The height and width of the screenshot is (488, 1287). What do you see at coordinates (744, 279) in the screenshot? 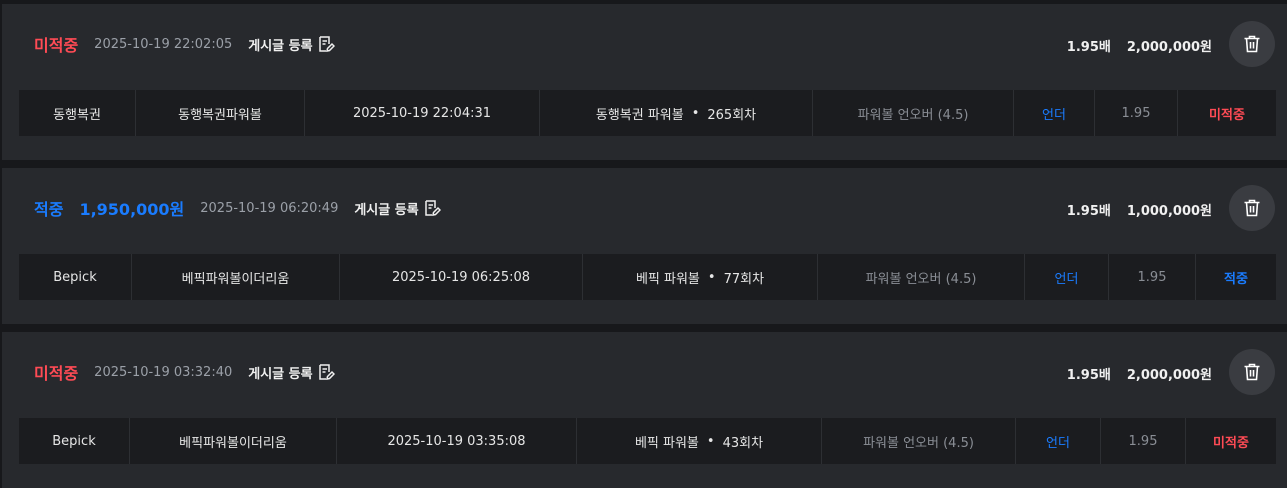
I see `round-number: 77회차` at bounding box center [744, 279].